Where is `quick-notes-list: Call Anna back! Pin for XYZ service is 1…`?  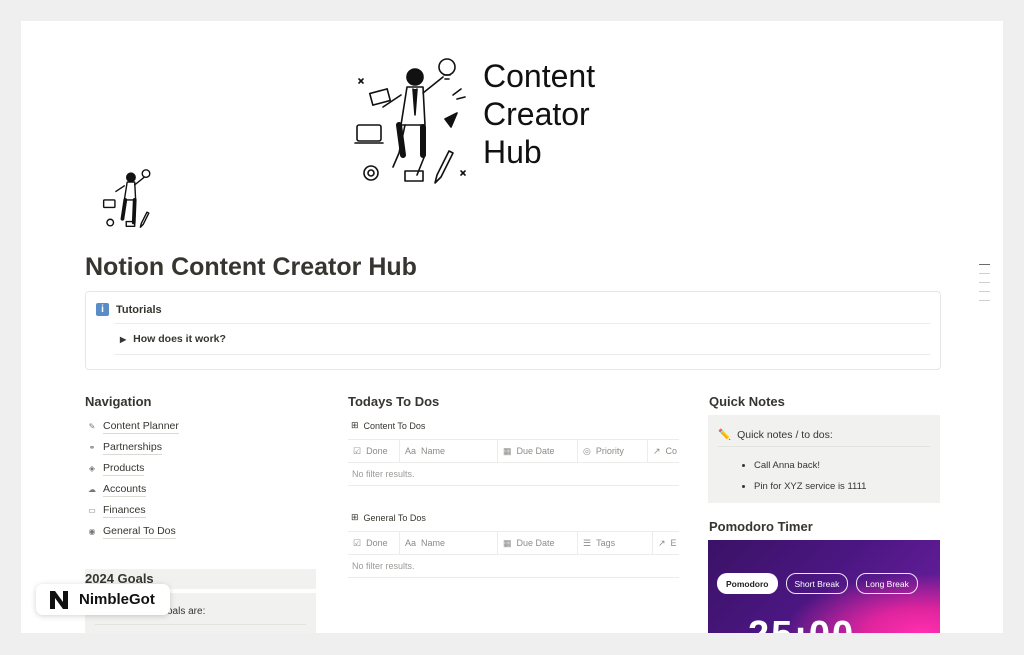
quick-notes-list: Call Anna back! Pin for XYZ service is 1… is located at coordinates (803, 476).